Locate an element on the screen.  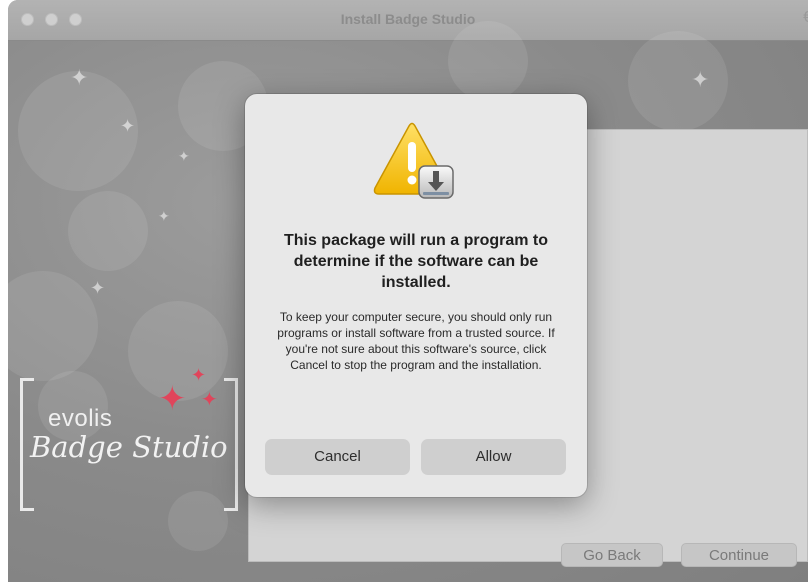
warning-installer-icon is located at coordinates (413, 160).